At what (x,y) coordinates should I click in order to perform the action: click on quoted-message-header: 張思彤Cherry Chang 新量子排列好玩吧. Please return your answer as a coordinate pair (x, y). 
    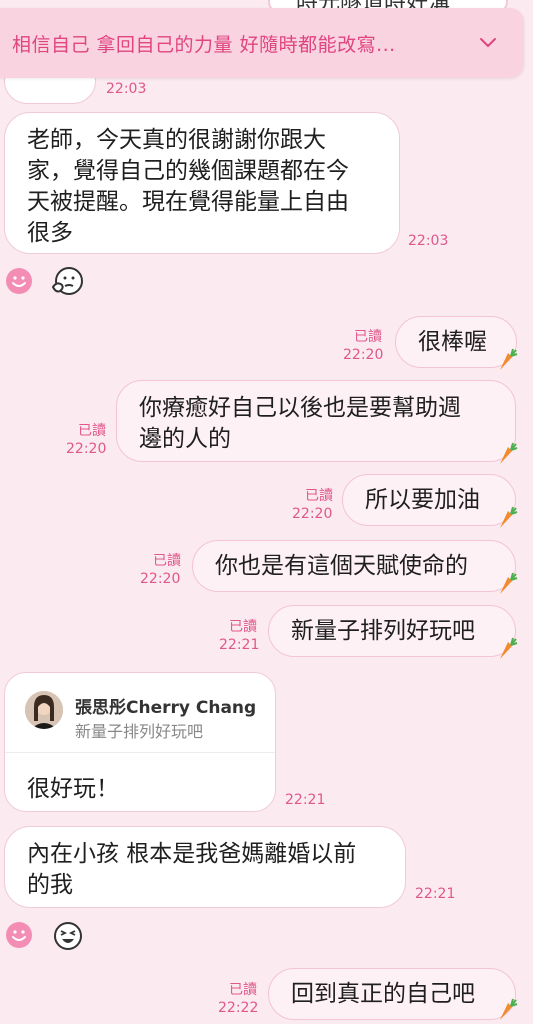
    Looking at the image, I should click on (140, 713).